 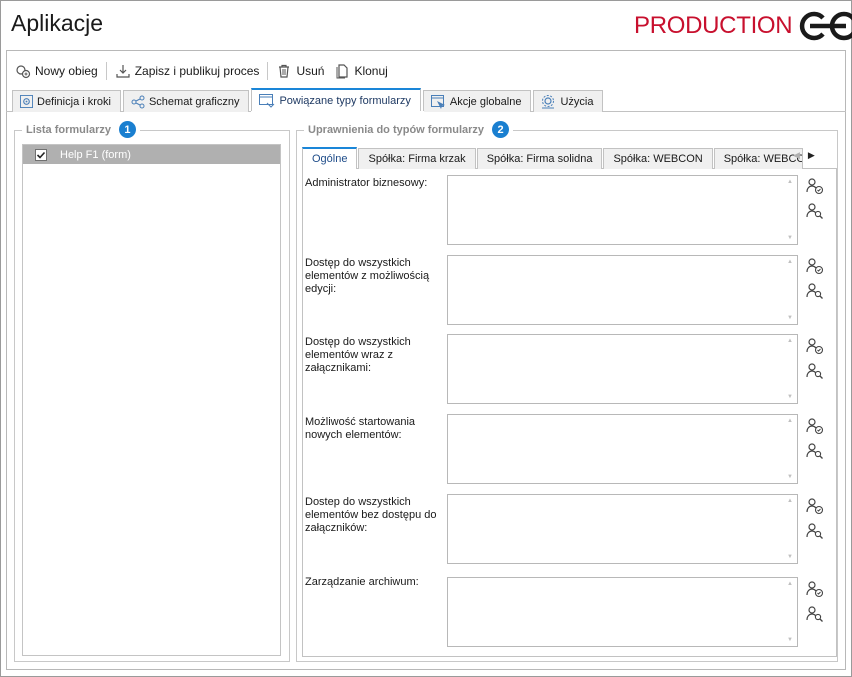 I want to click on checkmark-icon, so click(x=41, y=155).